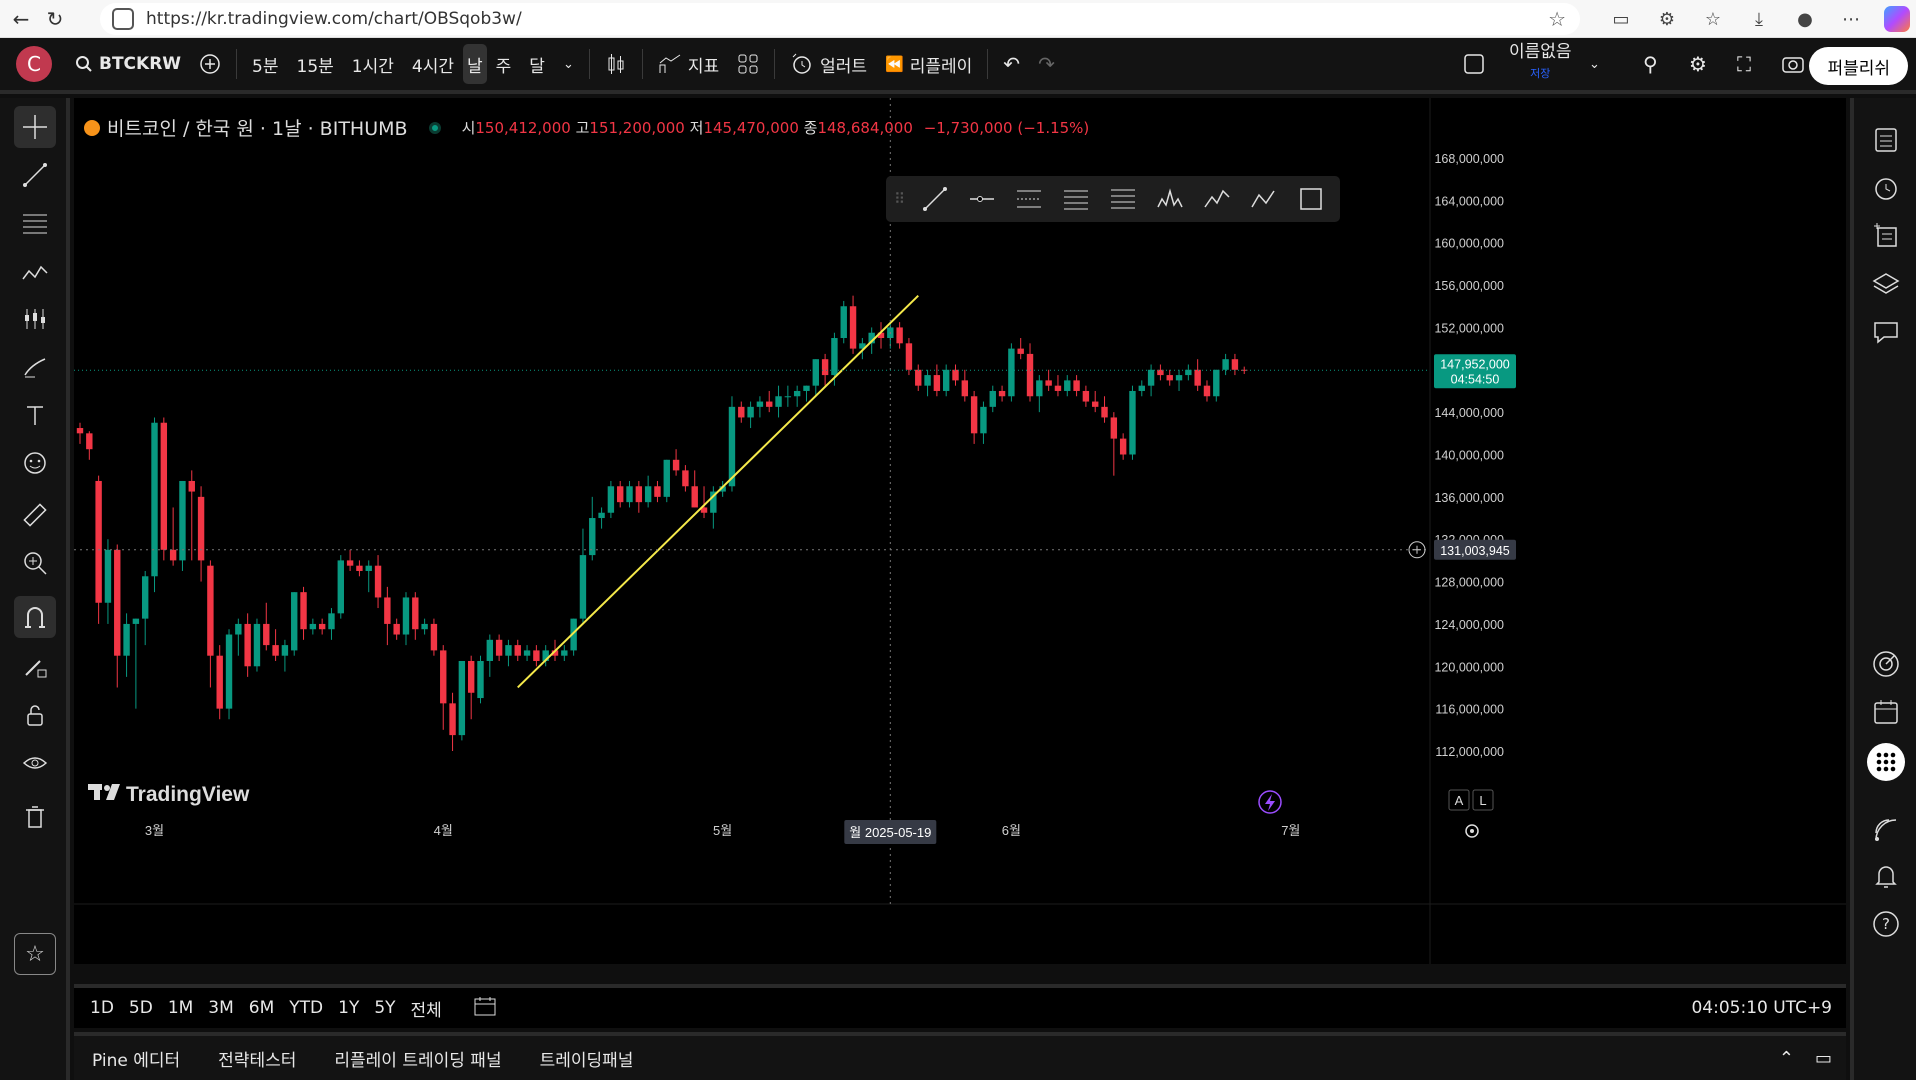 This screenshot has width=1916, height=1080. I want to click on profile-icon: ●, so click(1805, 19).